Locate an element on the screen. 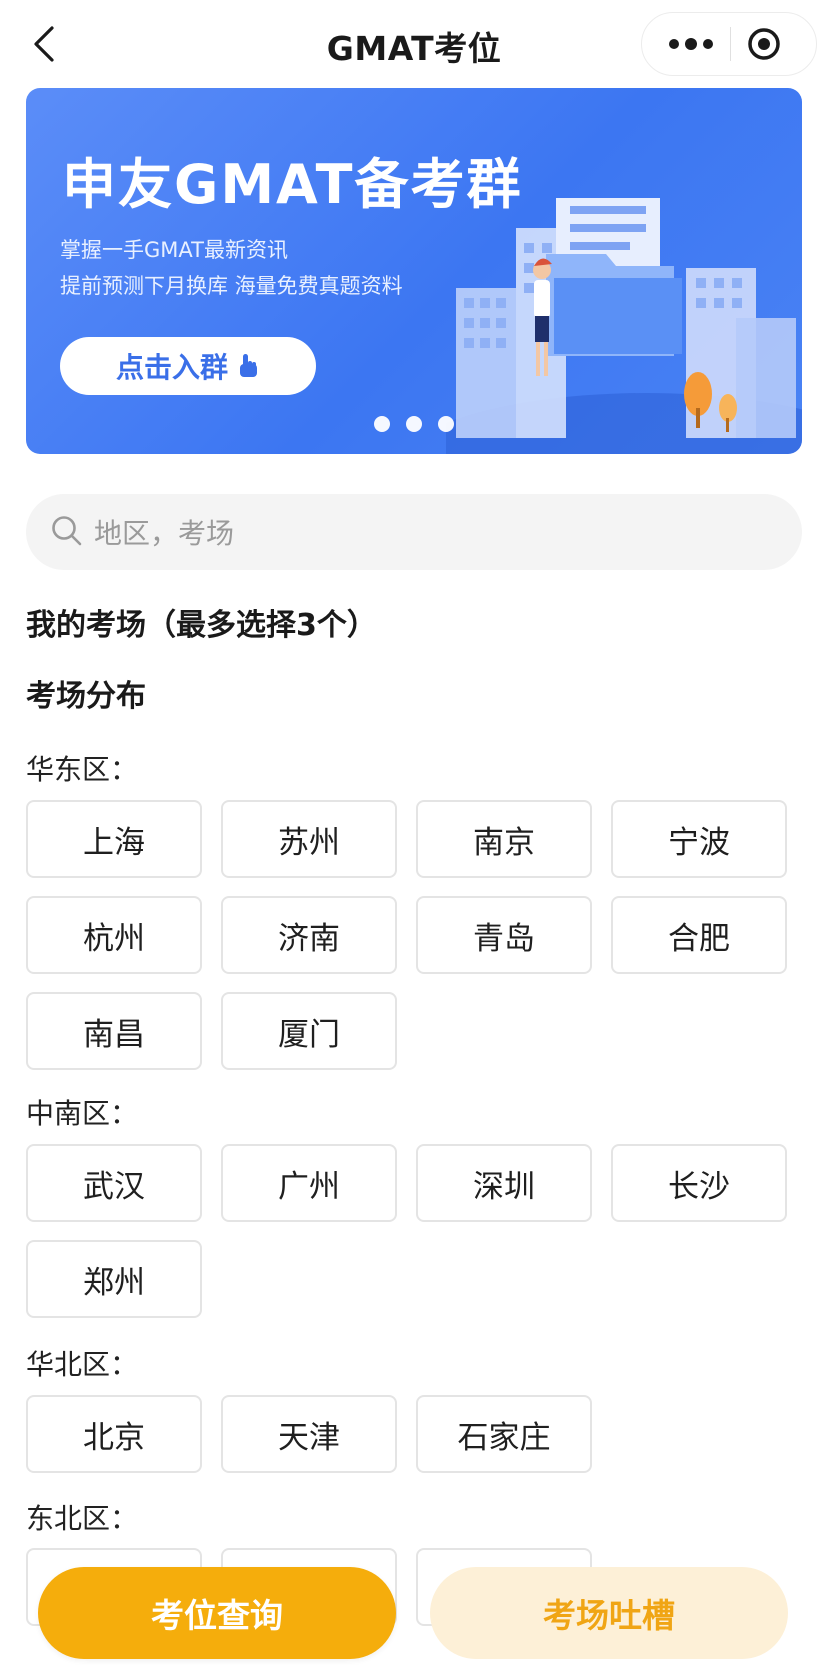 The height and width of the screenshot is (1670, 828). city-button-wuhan: 武汉 is located at coordinates (114, 1183).